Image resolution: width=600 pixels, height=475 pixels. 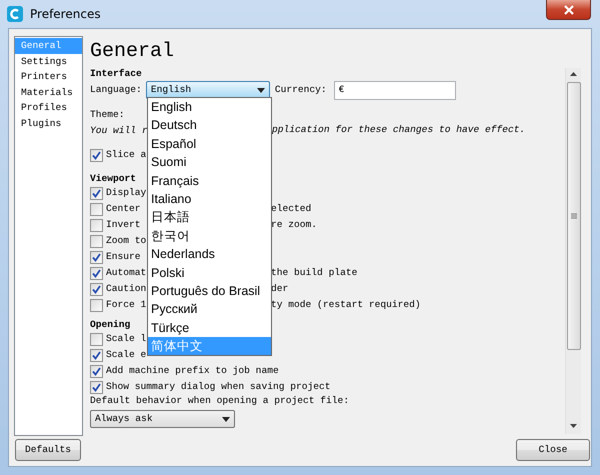 I want to click on note-text: pplication for these changes to have effect., so click(x=399, y=130).